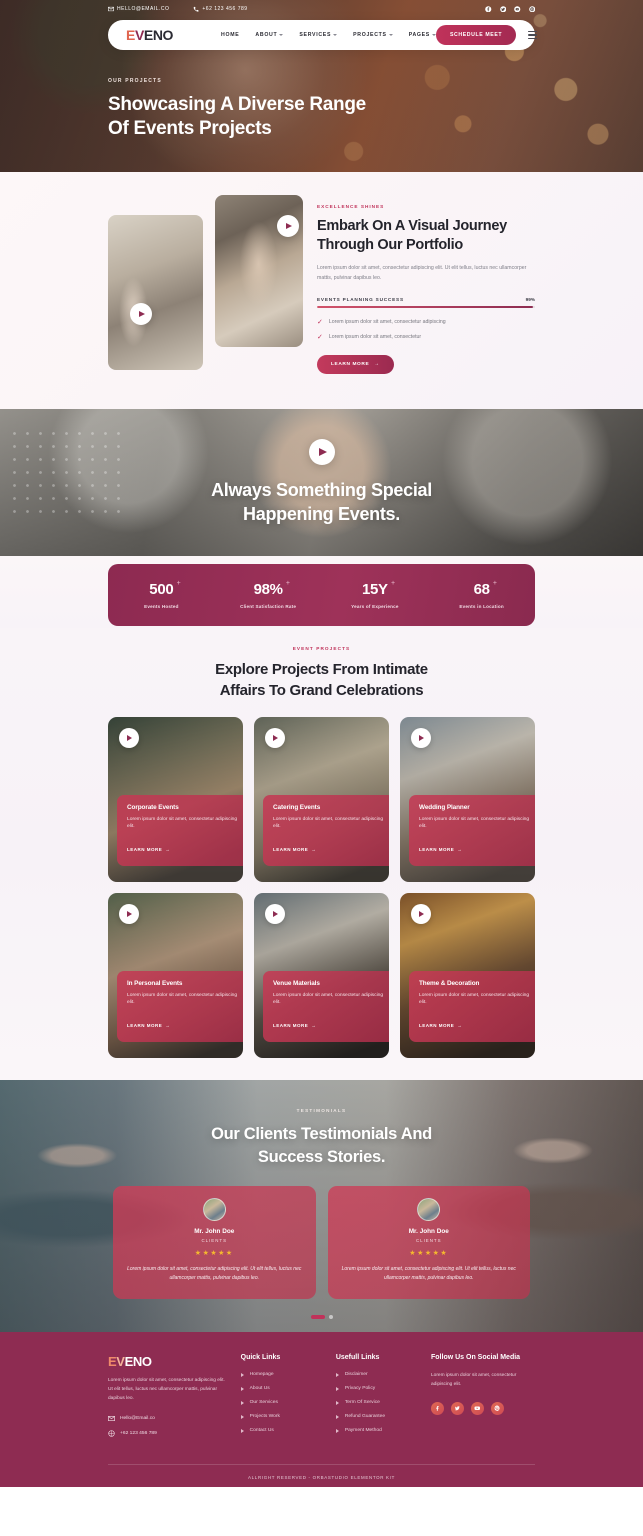 The image size is (643, 1536). I want to click on nav-item-home: HOME, so click(230, 35).